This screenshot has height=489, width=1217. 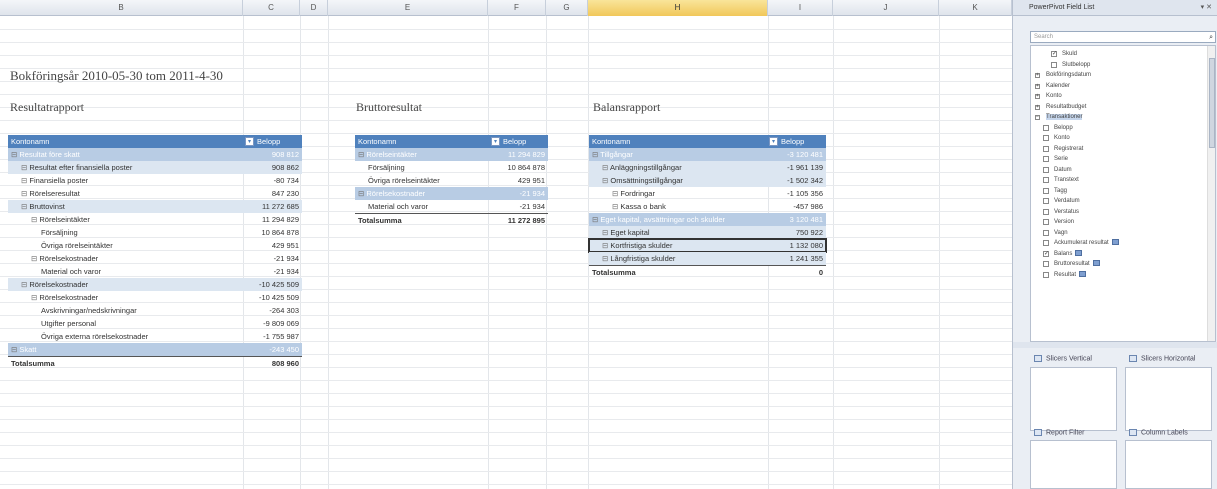 I want to click on column-header-c: C, so click(x=271, y=8).